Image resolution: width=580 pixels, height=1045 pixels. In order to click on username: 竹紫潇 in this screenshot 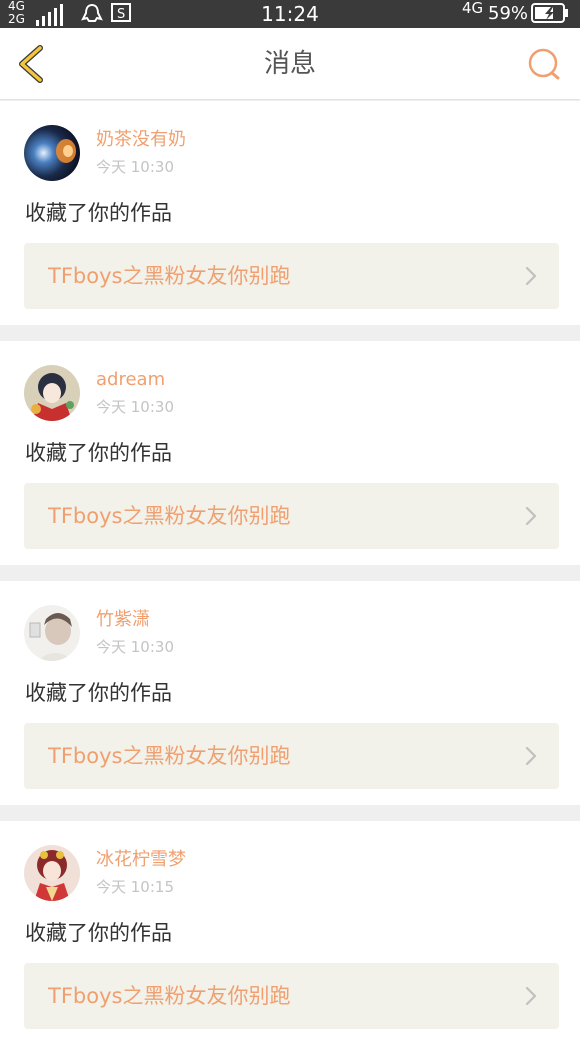, I will do `click(123, 620)`.